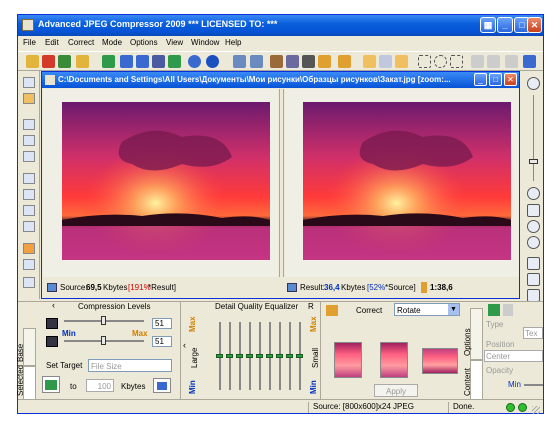  What do you see at coordinates (396, 390) in the screenshot?
I see `apply-button: Apply` at bounding box center [396, 390].